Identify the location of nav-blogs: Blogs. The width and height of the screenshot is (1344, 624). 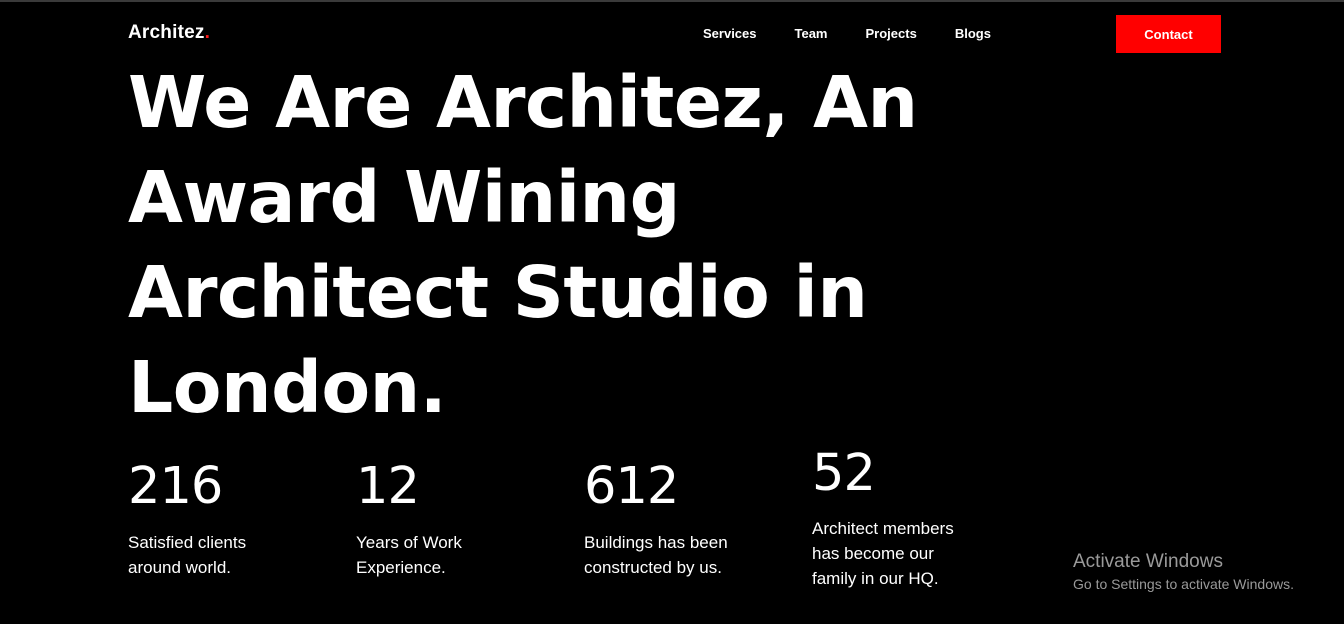
(973, 33).